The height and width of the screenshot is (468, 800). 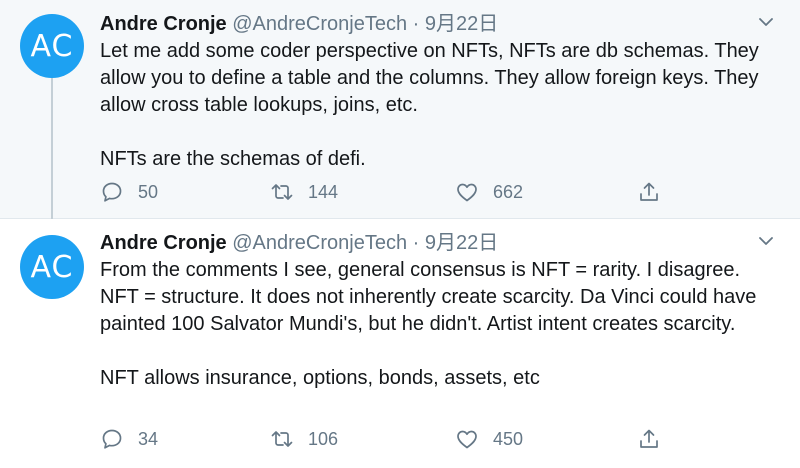 What do you see at coordinates (323, 191) in the screenshot?
I see `retweet-count: 144` at bounding box center [323, 191].